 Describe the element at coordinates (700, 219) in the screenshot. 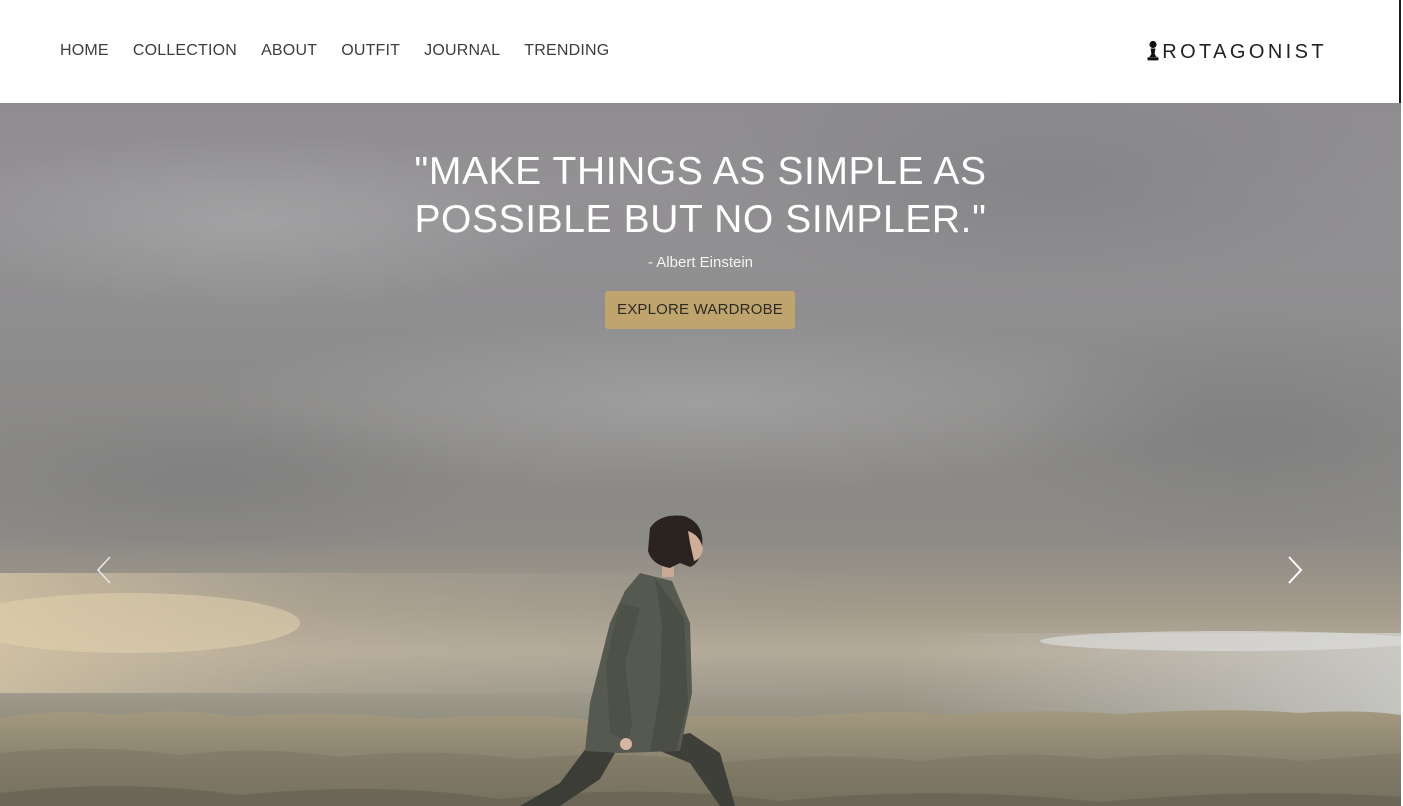

I see `hero-quote-line-2: POSSIBLE BUT NO SIMPLER."` at that location.